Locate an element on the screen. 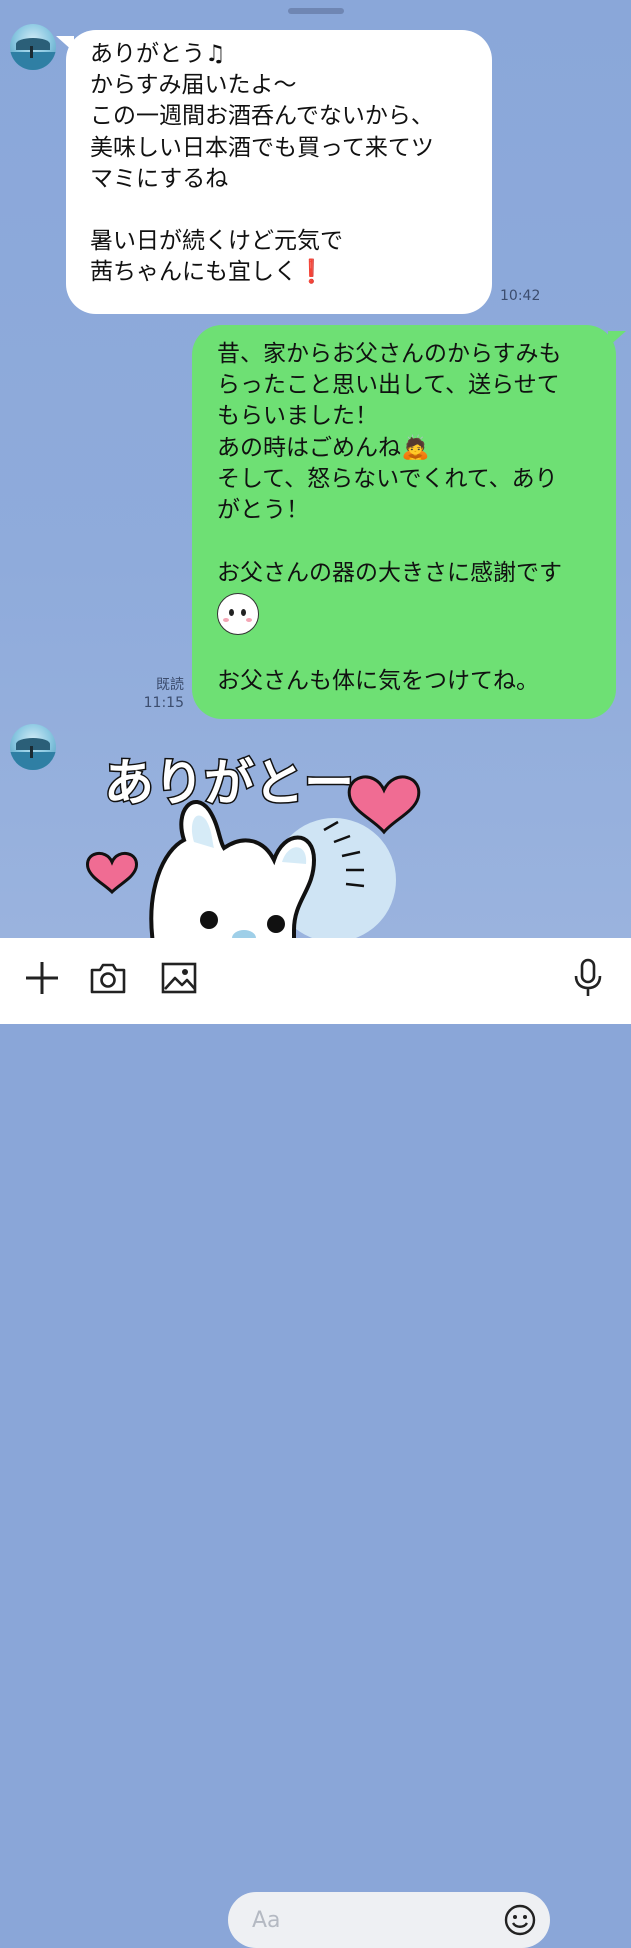 The height and width of the screenshot is (1948, 631). rabbit-sticker: ありがとー is located at coordinates (264, 834).